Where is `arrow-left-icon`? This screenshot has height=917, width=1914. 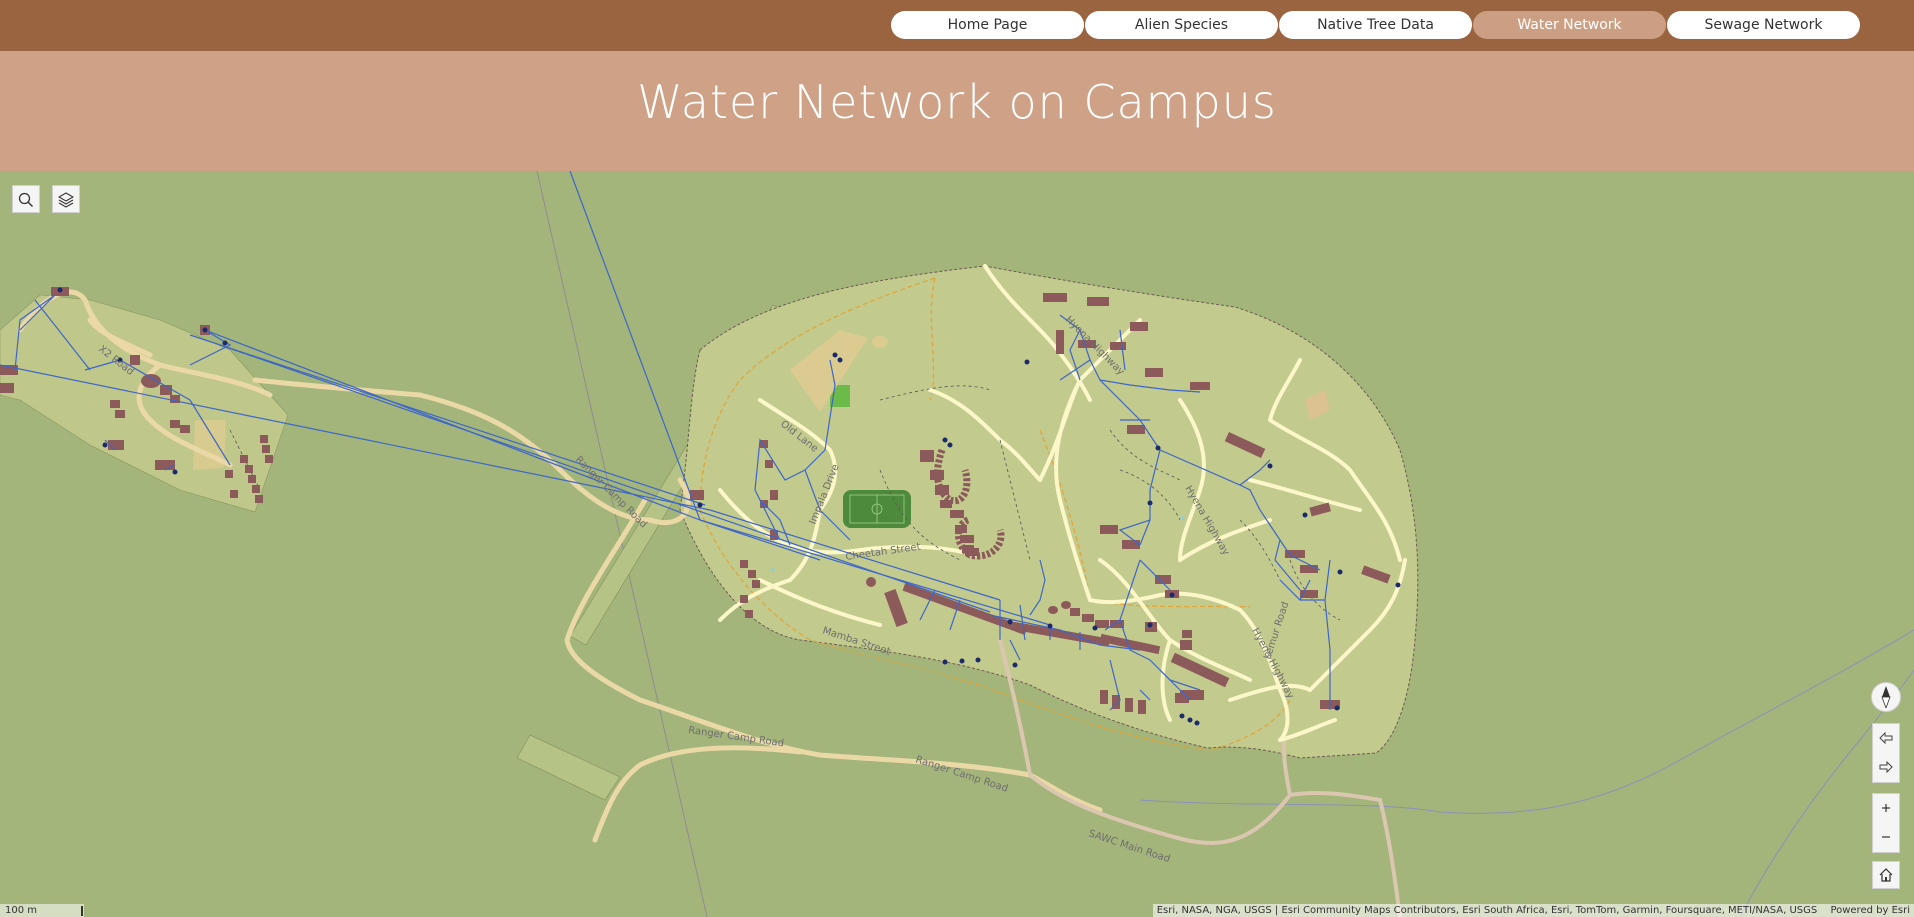 arrow-left-icon is located at coordinates (1886, 738).